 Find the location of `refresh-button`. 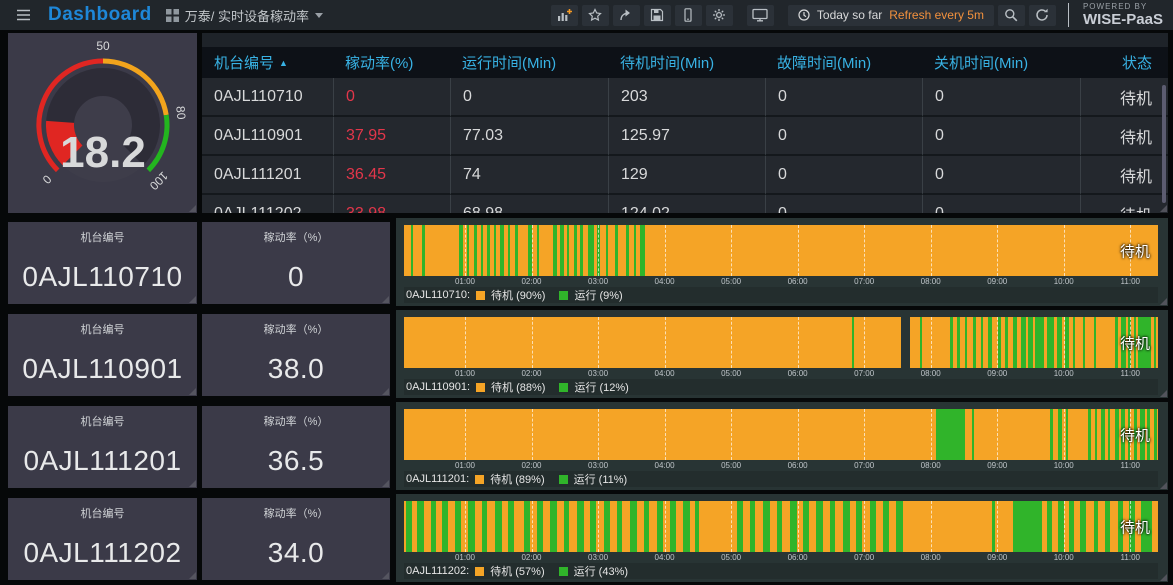

refresh-button is located at coordinates (1042, 15).